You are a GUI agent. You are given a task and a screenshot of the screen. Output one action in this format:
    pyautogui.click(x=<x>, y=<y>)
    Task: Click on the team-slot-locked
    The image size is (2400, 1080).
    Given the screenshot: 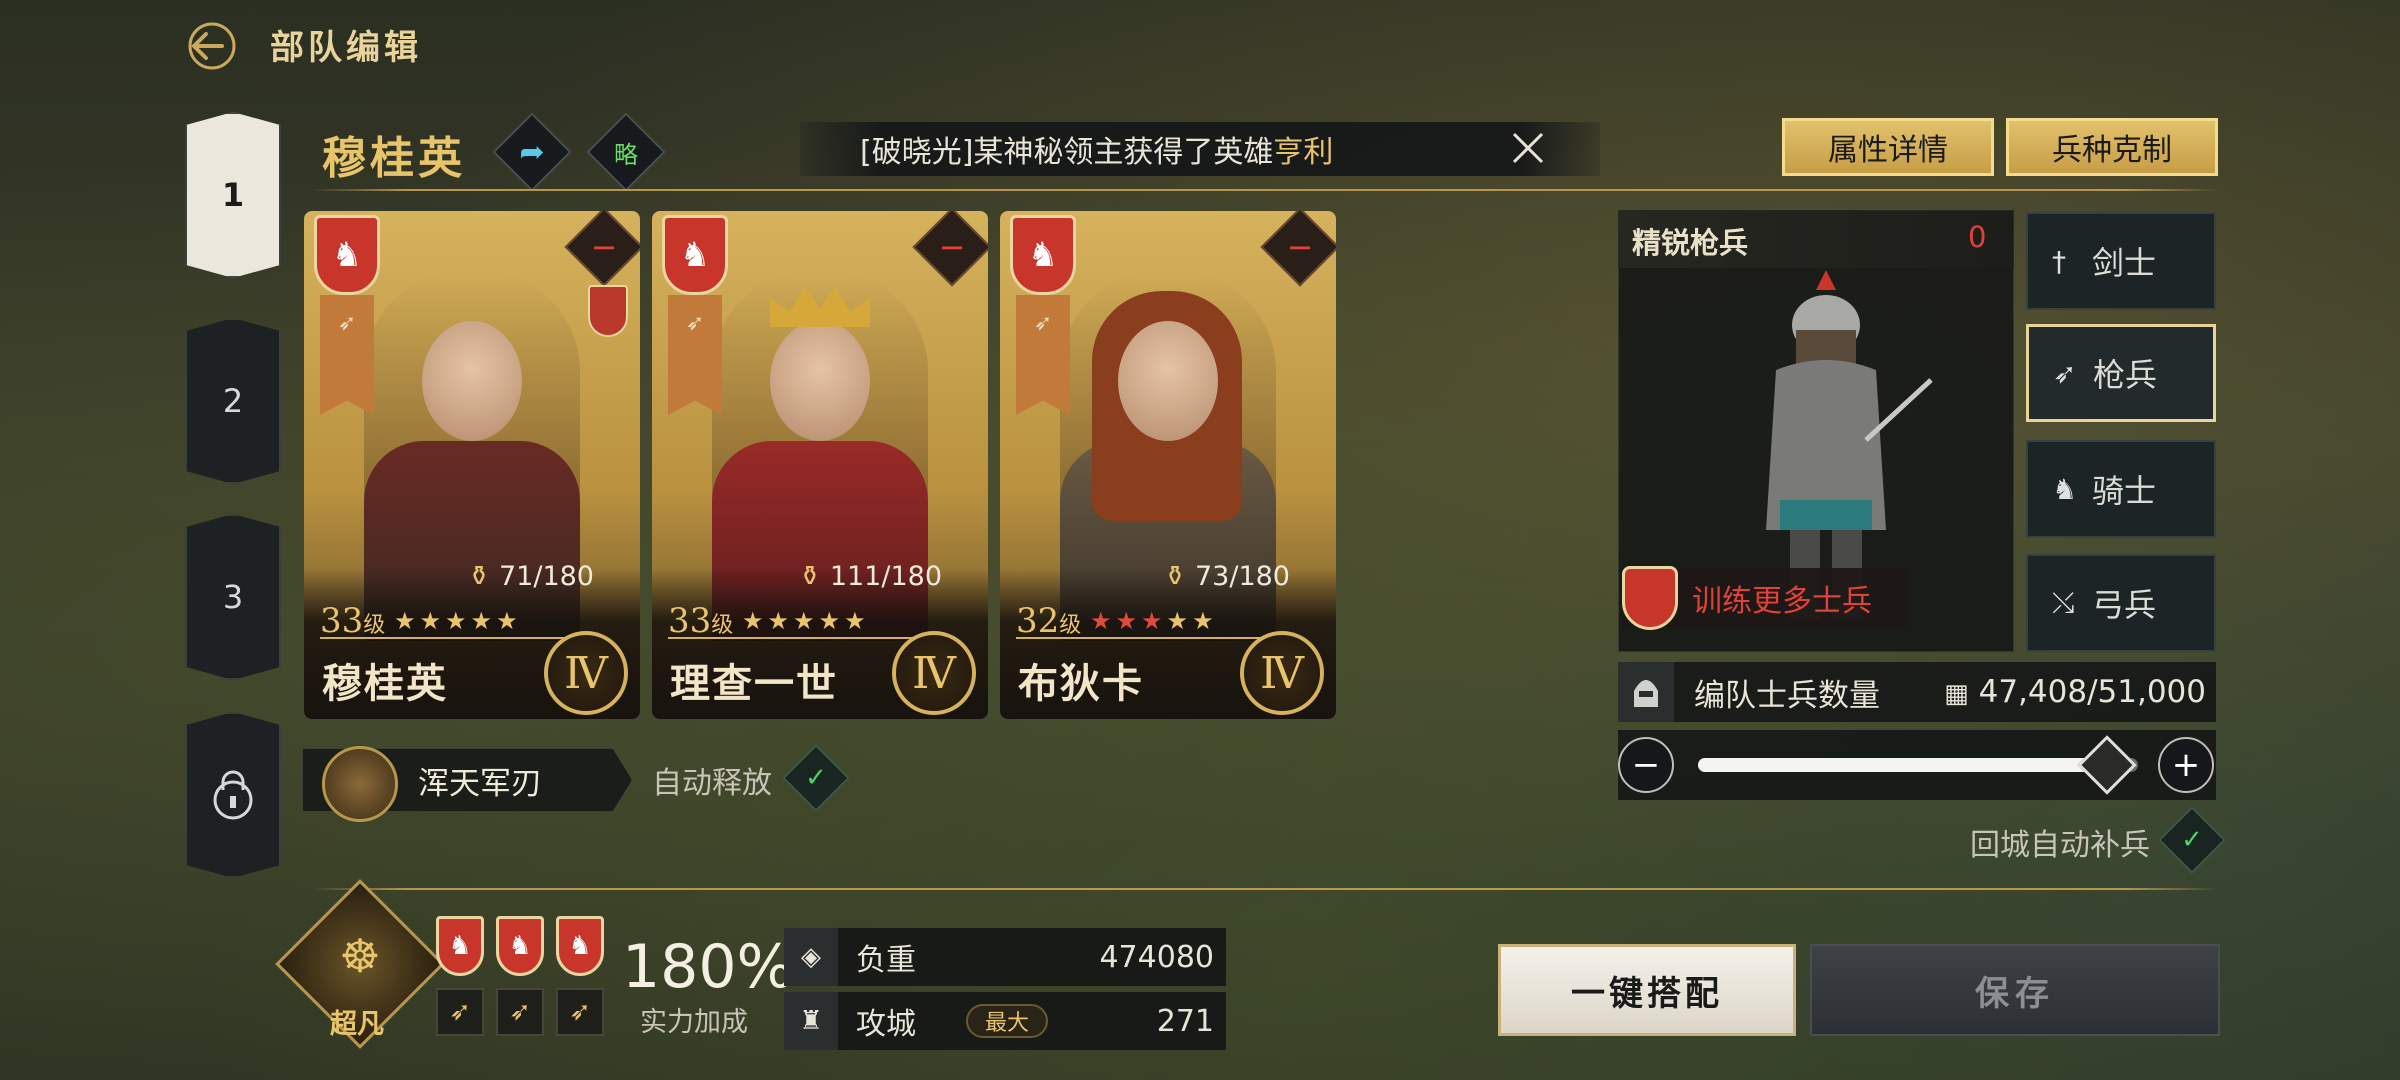 What is the action you would take?
    pyautogui.click(x=233, y=795)
    